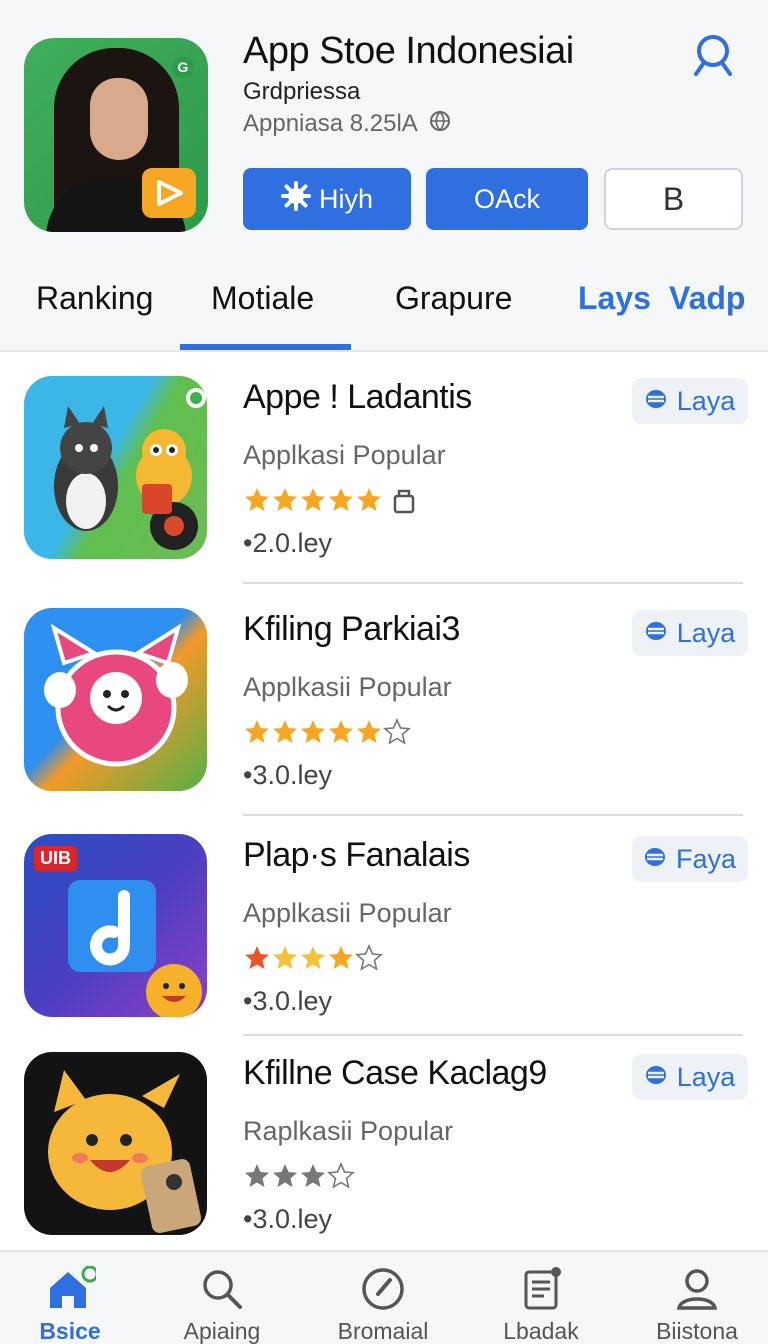  I want to click on app-meta-text: Appniasa 8.25lA, so click(330, 123).